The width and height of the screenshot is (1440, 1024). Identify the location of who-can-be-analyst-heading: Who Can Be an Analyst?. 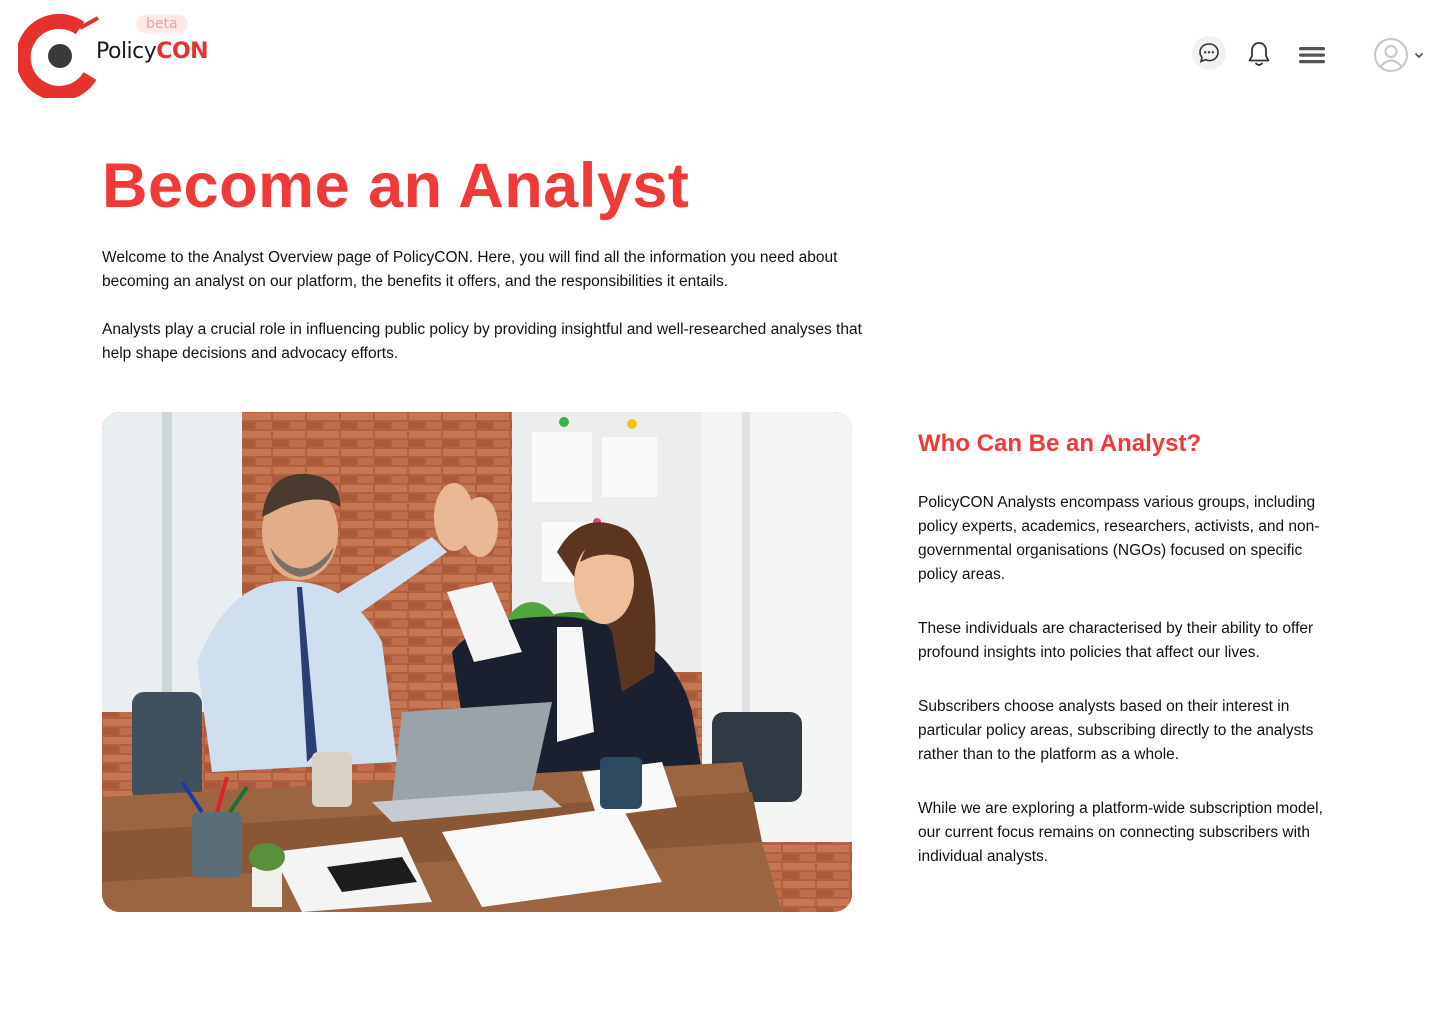
(1060, 443).